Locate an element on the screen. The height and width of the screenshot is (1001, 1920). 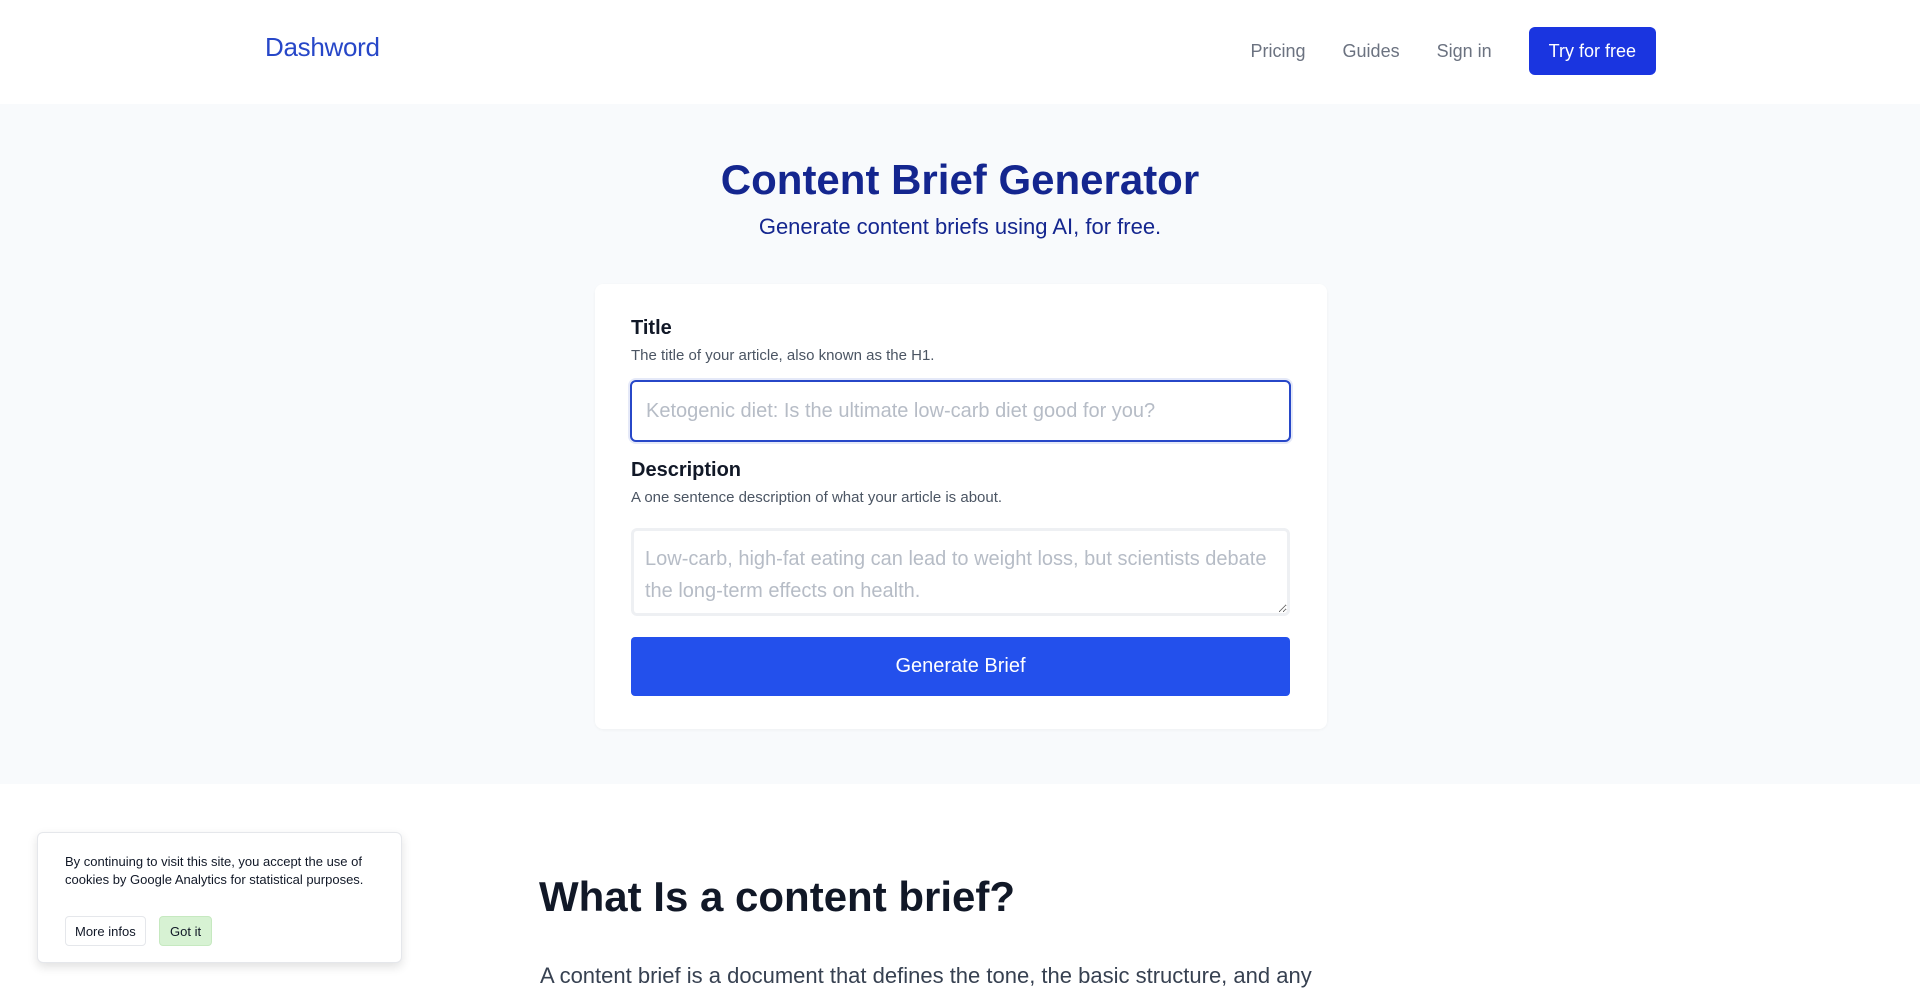
generate-brief-button: Generate Brief is located at coordinates (960, 666).